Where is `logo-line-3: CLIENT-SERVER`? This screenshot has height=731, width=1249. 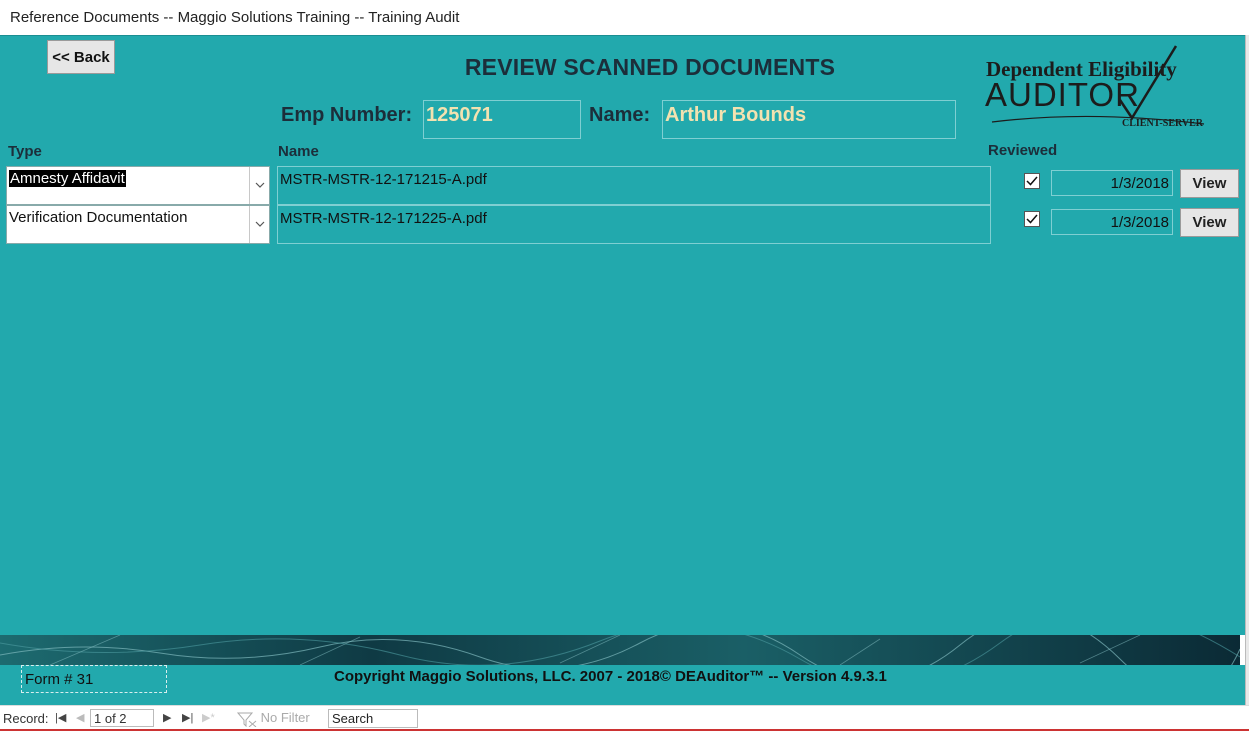
logo-line-3: CLIENT-SERVER is located at coordinates (1162, 123).